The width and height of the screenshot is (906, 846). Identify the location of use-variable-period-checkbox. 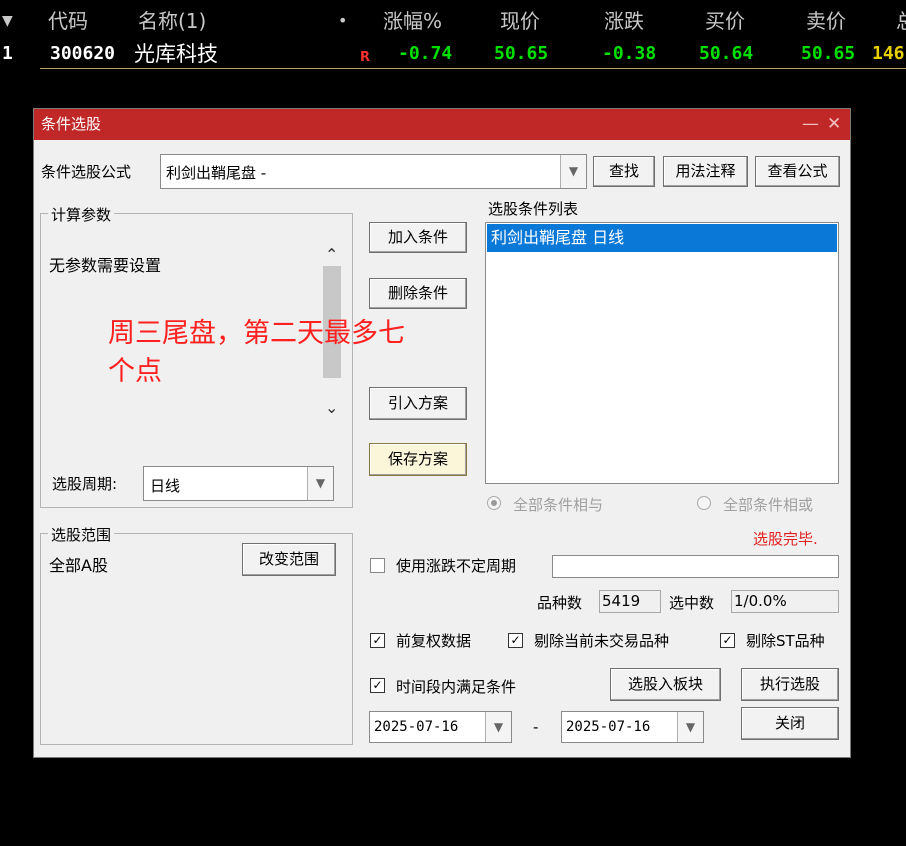
(377, 565).